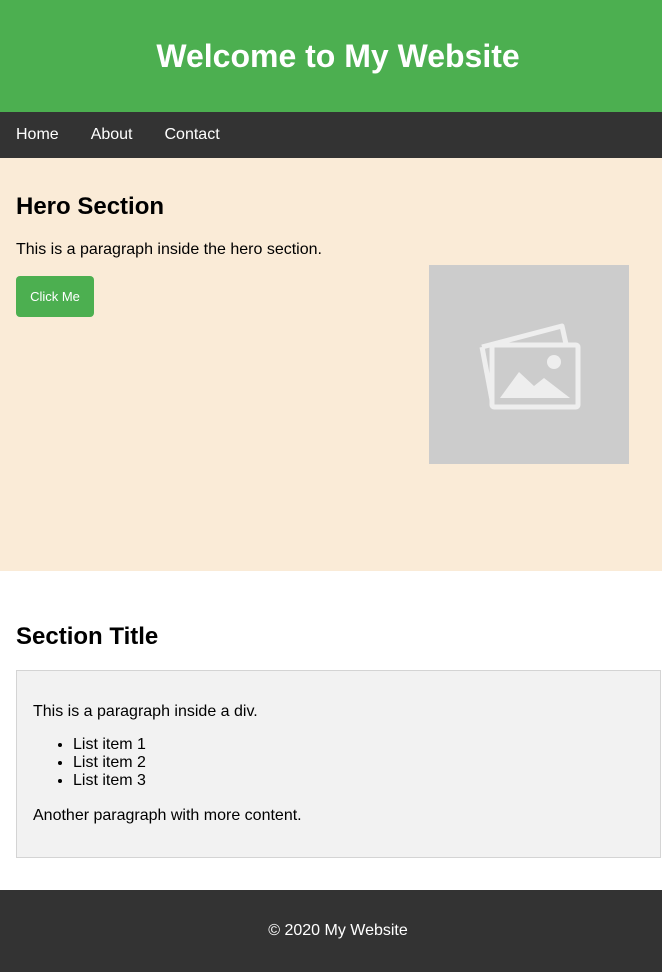 The height and width of the screenshot is (972, 662). What do you see at coordinates (109, 763) in the screenshot?
I see `list-item: List item 2` at bounding box center [109, 763].